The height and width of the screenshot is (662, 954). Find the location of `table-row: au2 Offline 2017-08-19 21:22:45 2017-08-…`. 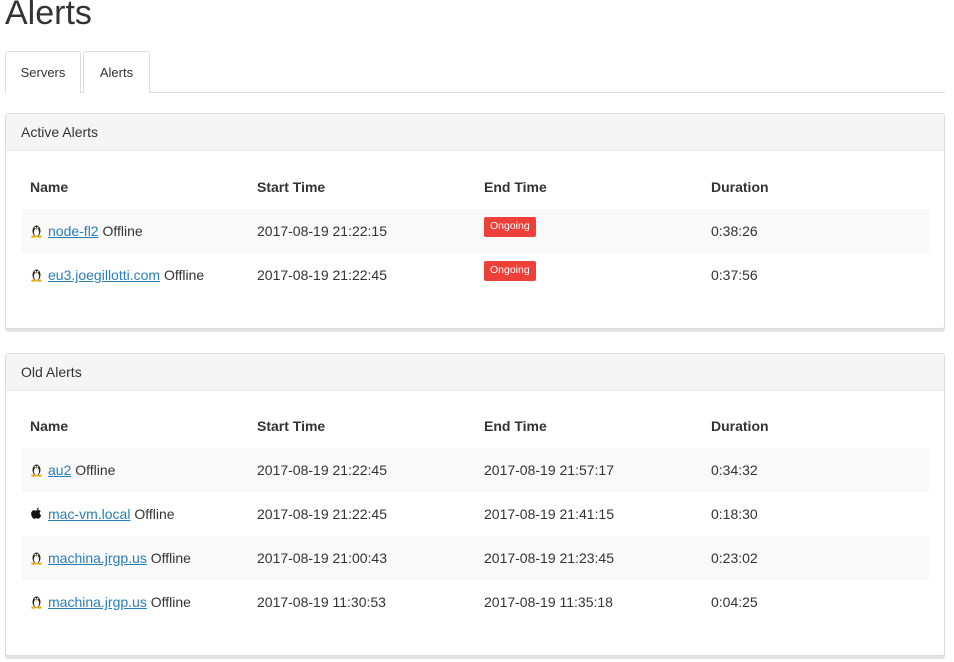

table-row: au2 Offline 2017-08-19 21:22:45 2017-08-… is located at coordinates (475, 470).